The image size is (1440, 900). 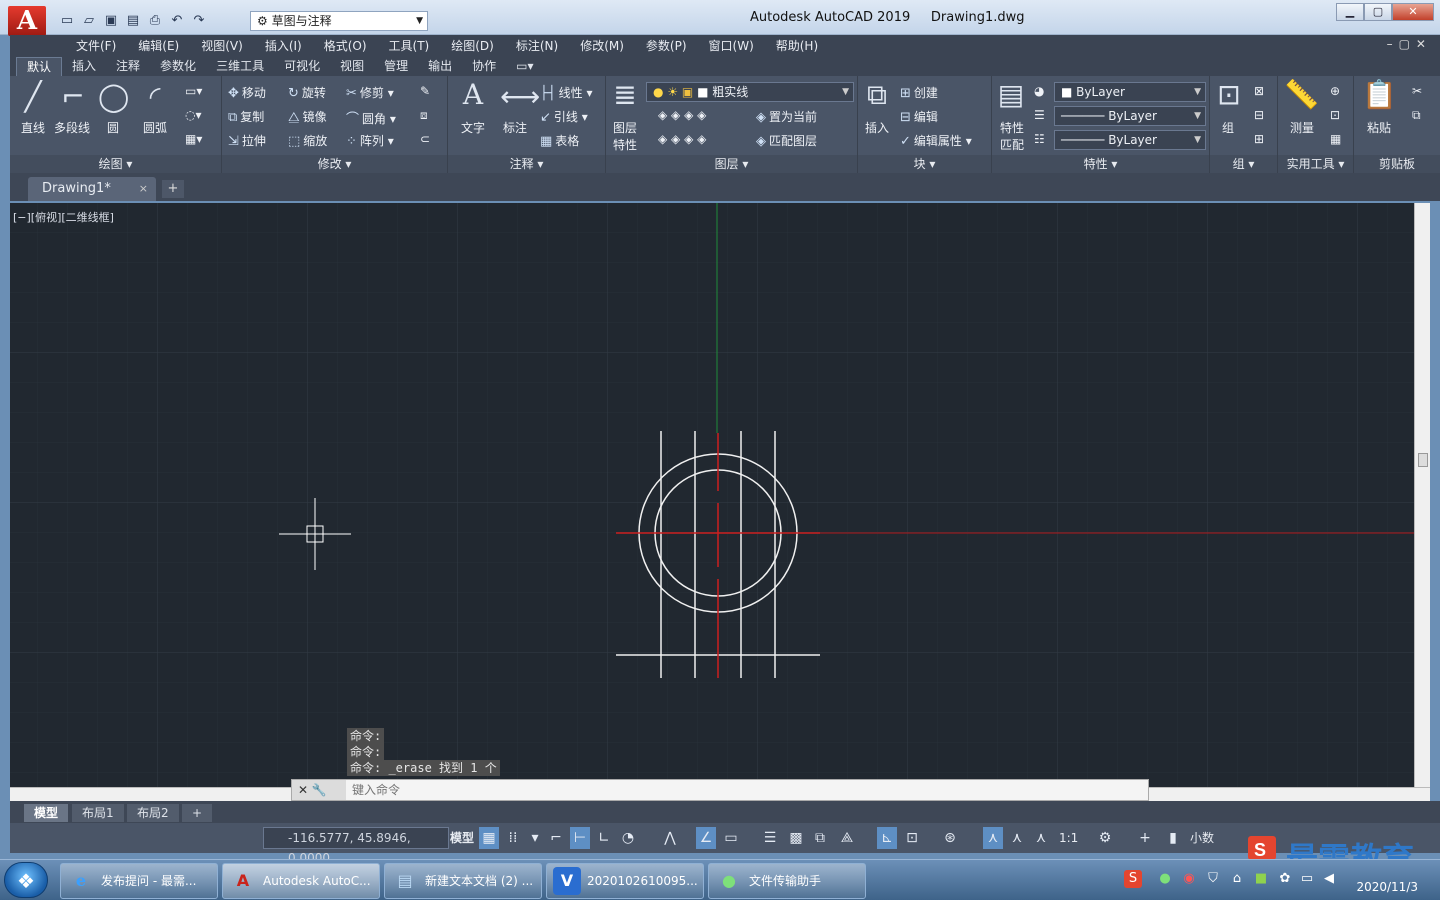 I want to click on app-tray-icon: ✿, so click(x=1285, y=879).